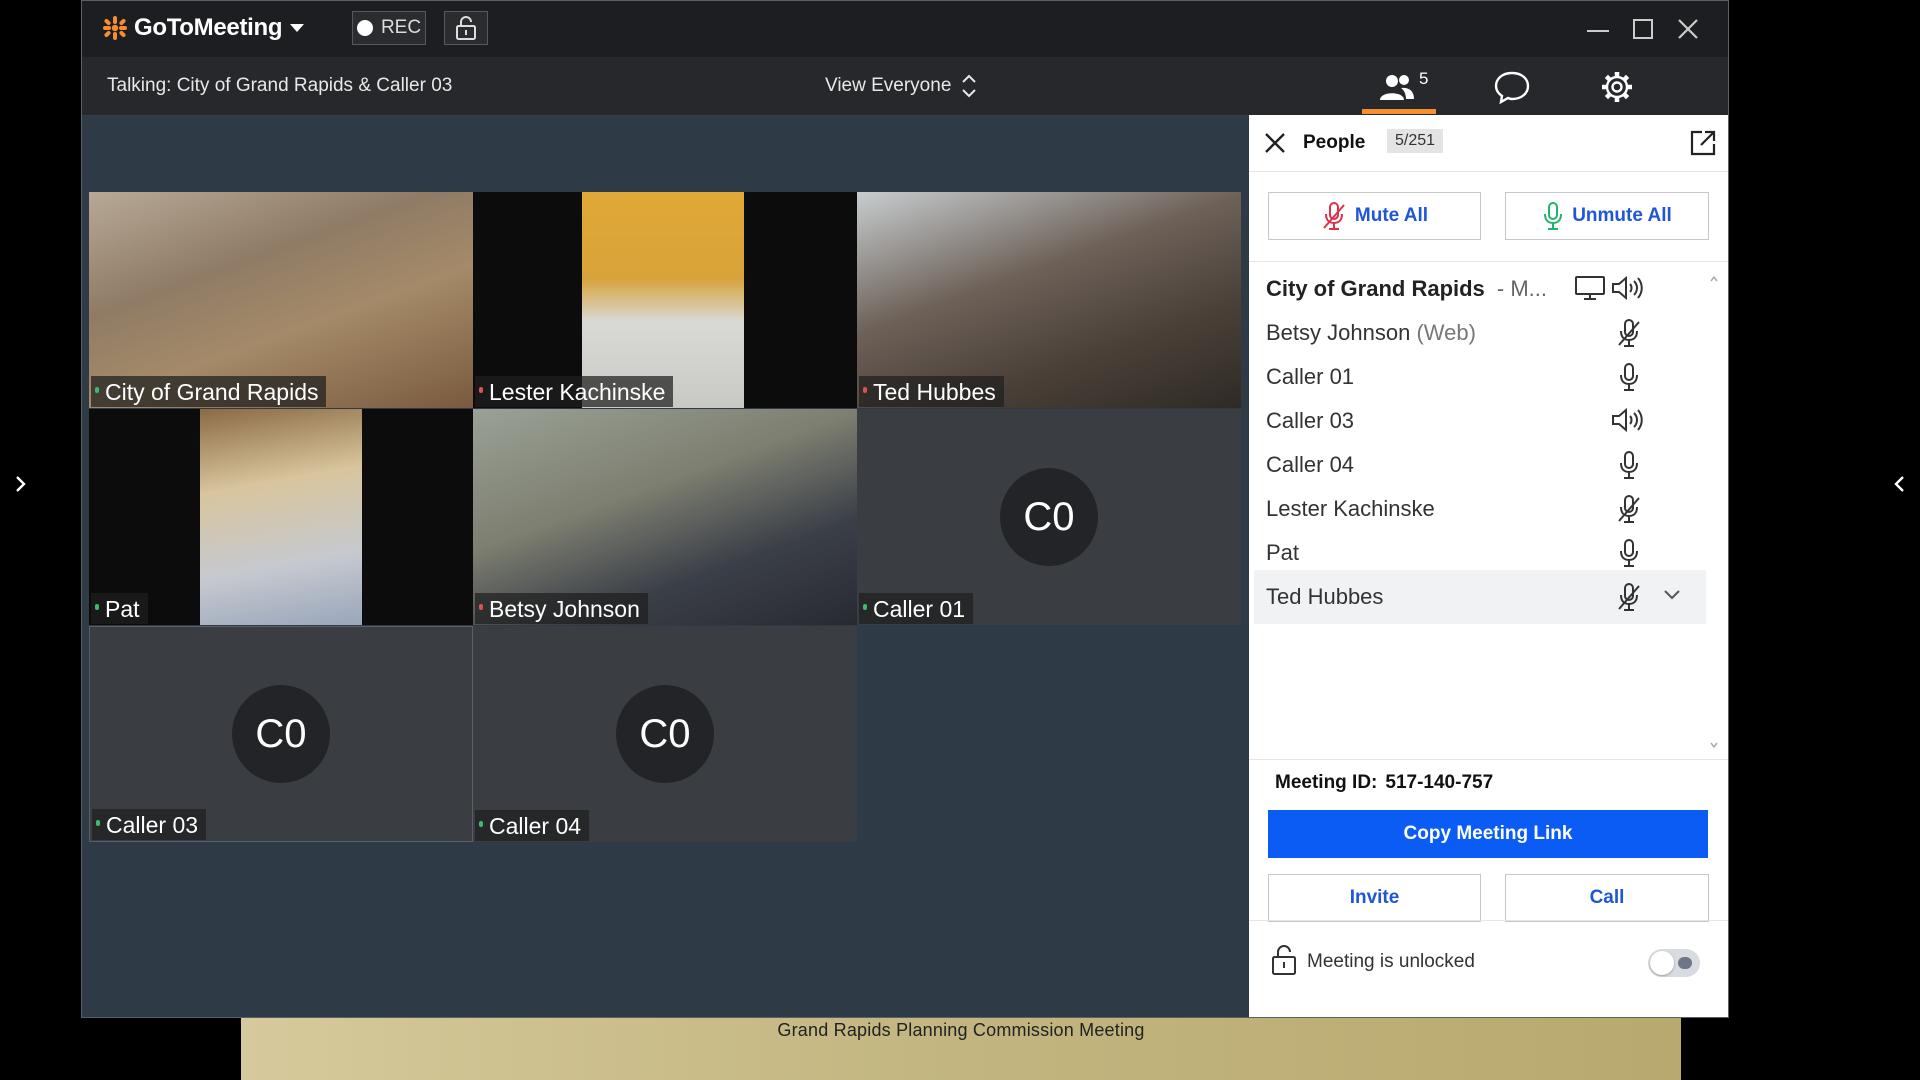  I want to click on participant-name: Ted Hubbes, so click(1325, 596).